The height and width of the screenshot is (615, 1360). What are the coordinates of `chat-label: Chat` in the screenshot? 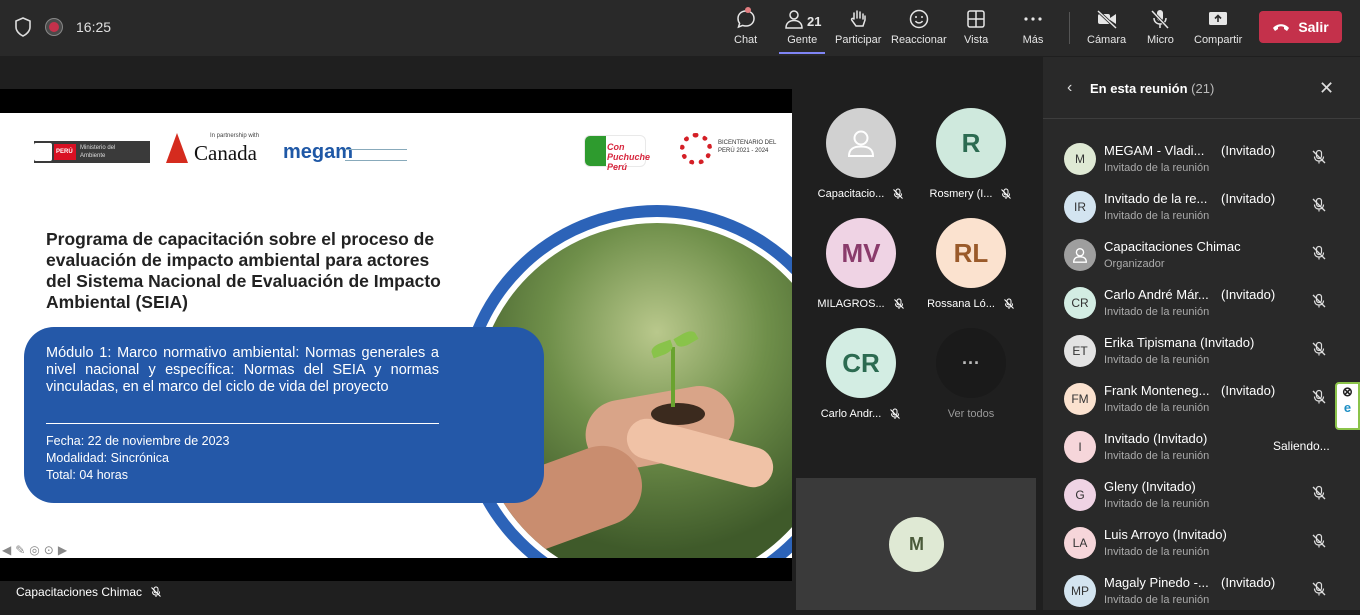 It's located at (746, 40).